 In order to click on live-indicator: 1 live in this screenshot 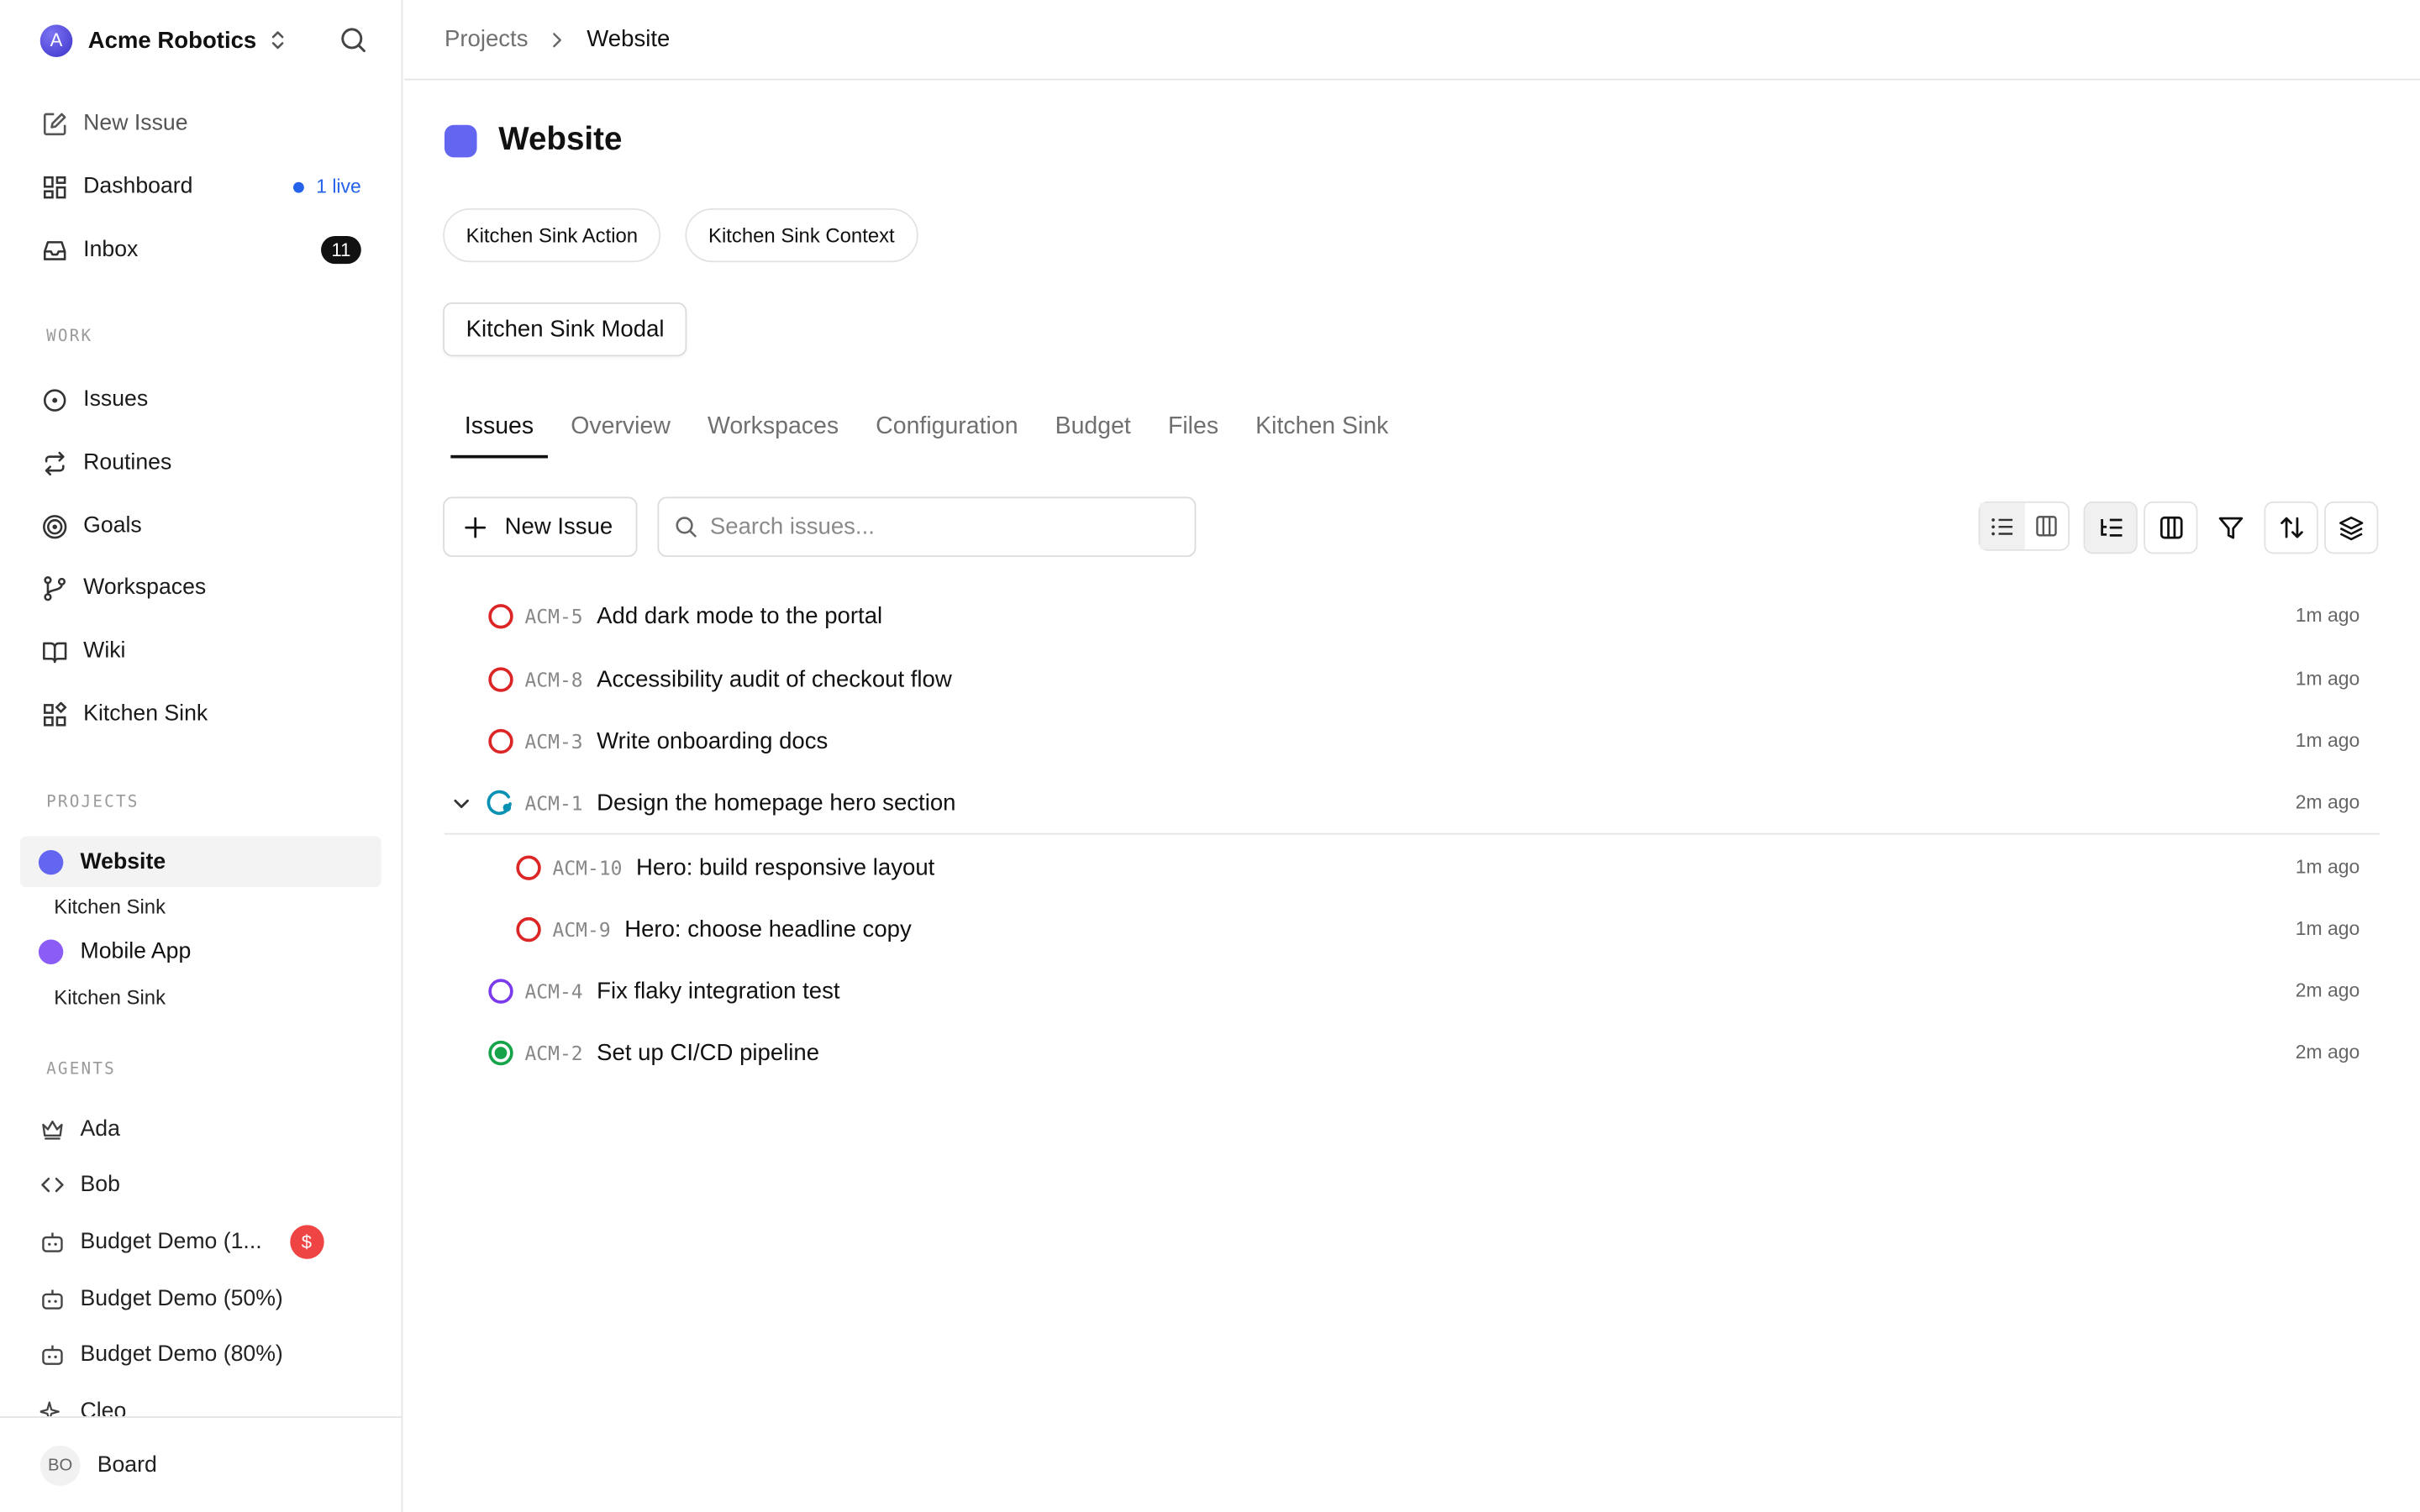, I will do `click(326, 187)`.